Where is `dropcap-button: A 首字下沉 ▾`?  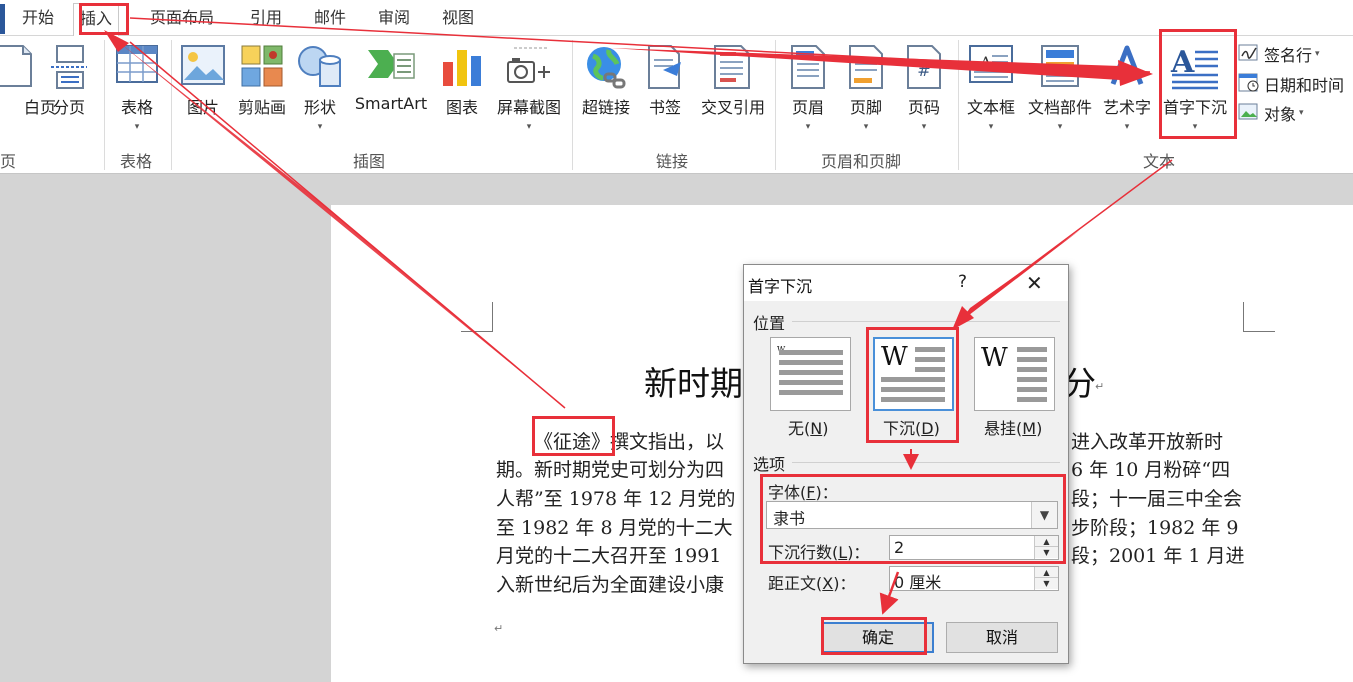
dropcap-button: A 首字下沉 ▾ is located at coordinates (1195, 88).